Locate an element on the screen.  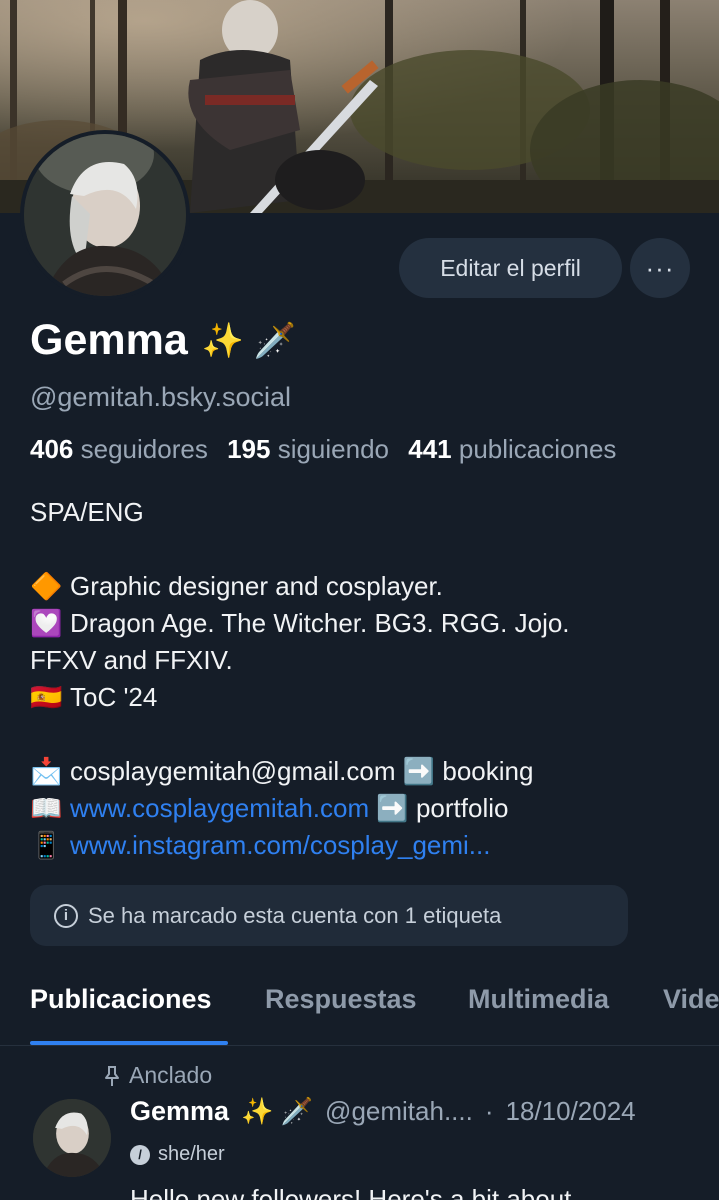
following-link: 195 siguiendo is located at coordinates (308, 449).